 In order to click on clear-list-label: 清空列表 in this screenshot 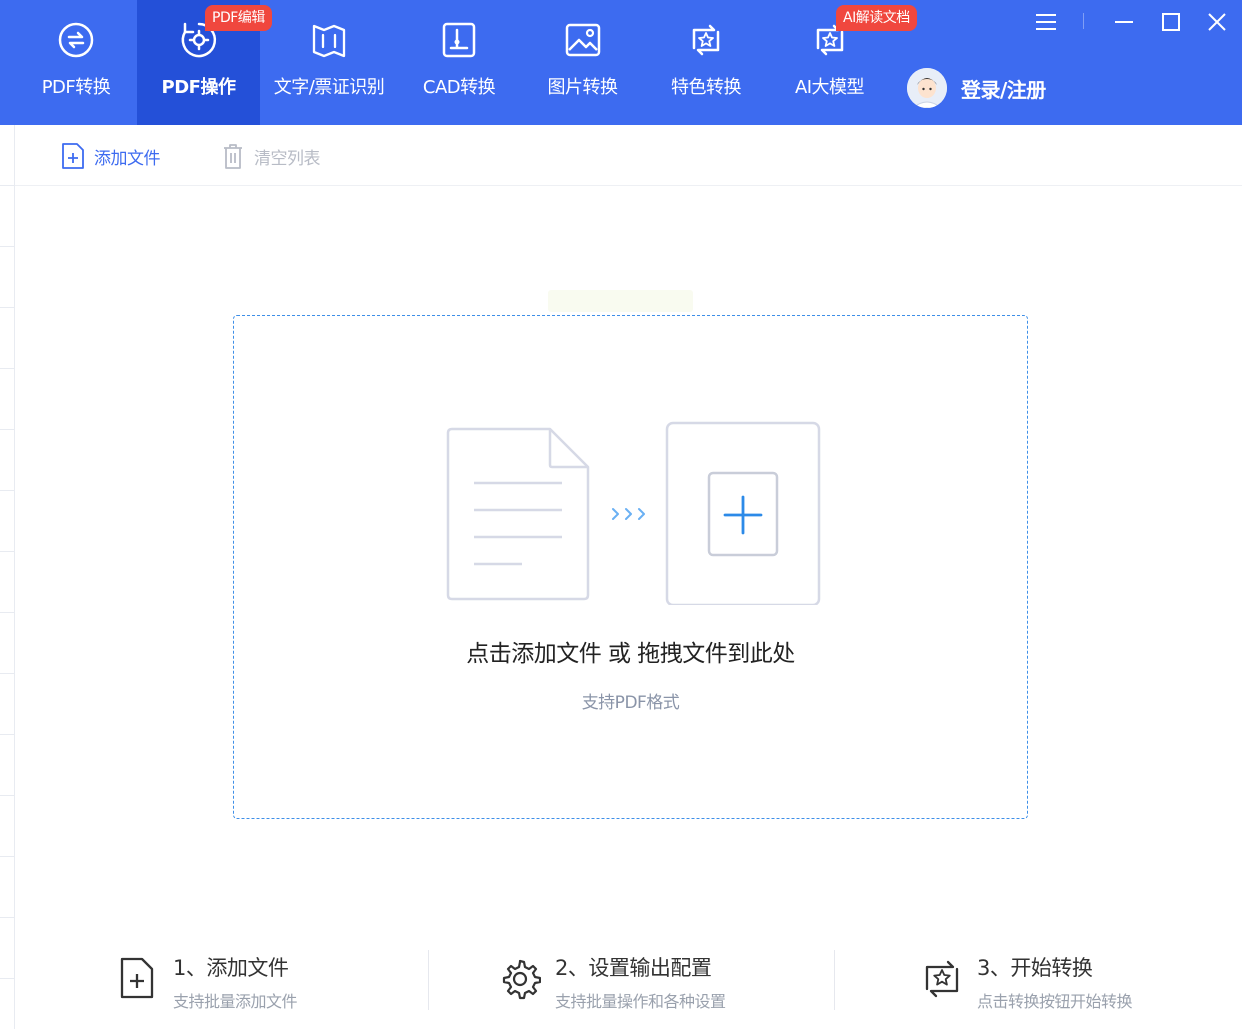, I will do `click(287, 158)`.